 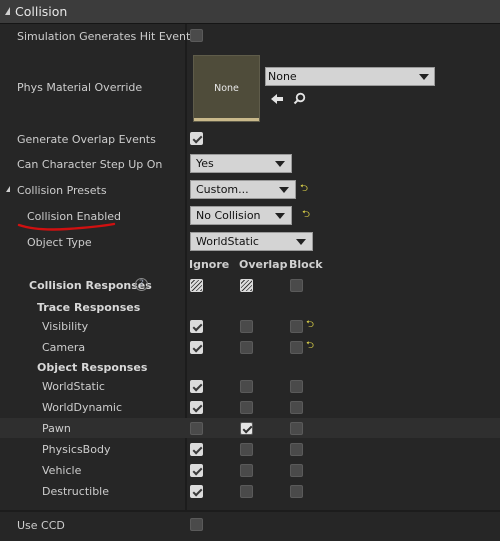 I want to click on trace-row-label: Visibility, so click(x=65, y=326).